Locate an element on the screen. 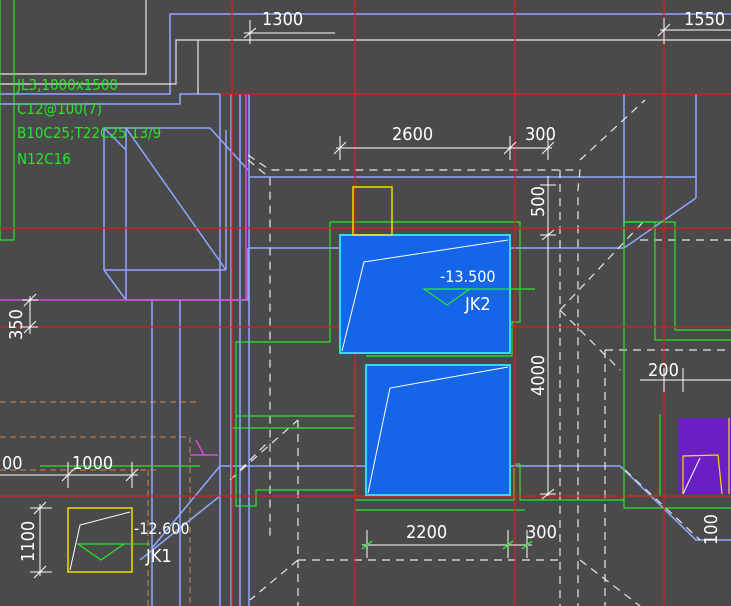 This screenshot has width=731, height=606. jk2-label: JK2 is located at coordinates (477, 304).